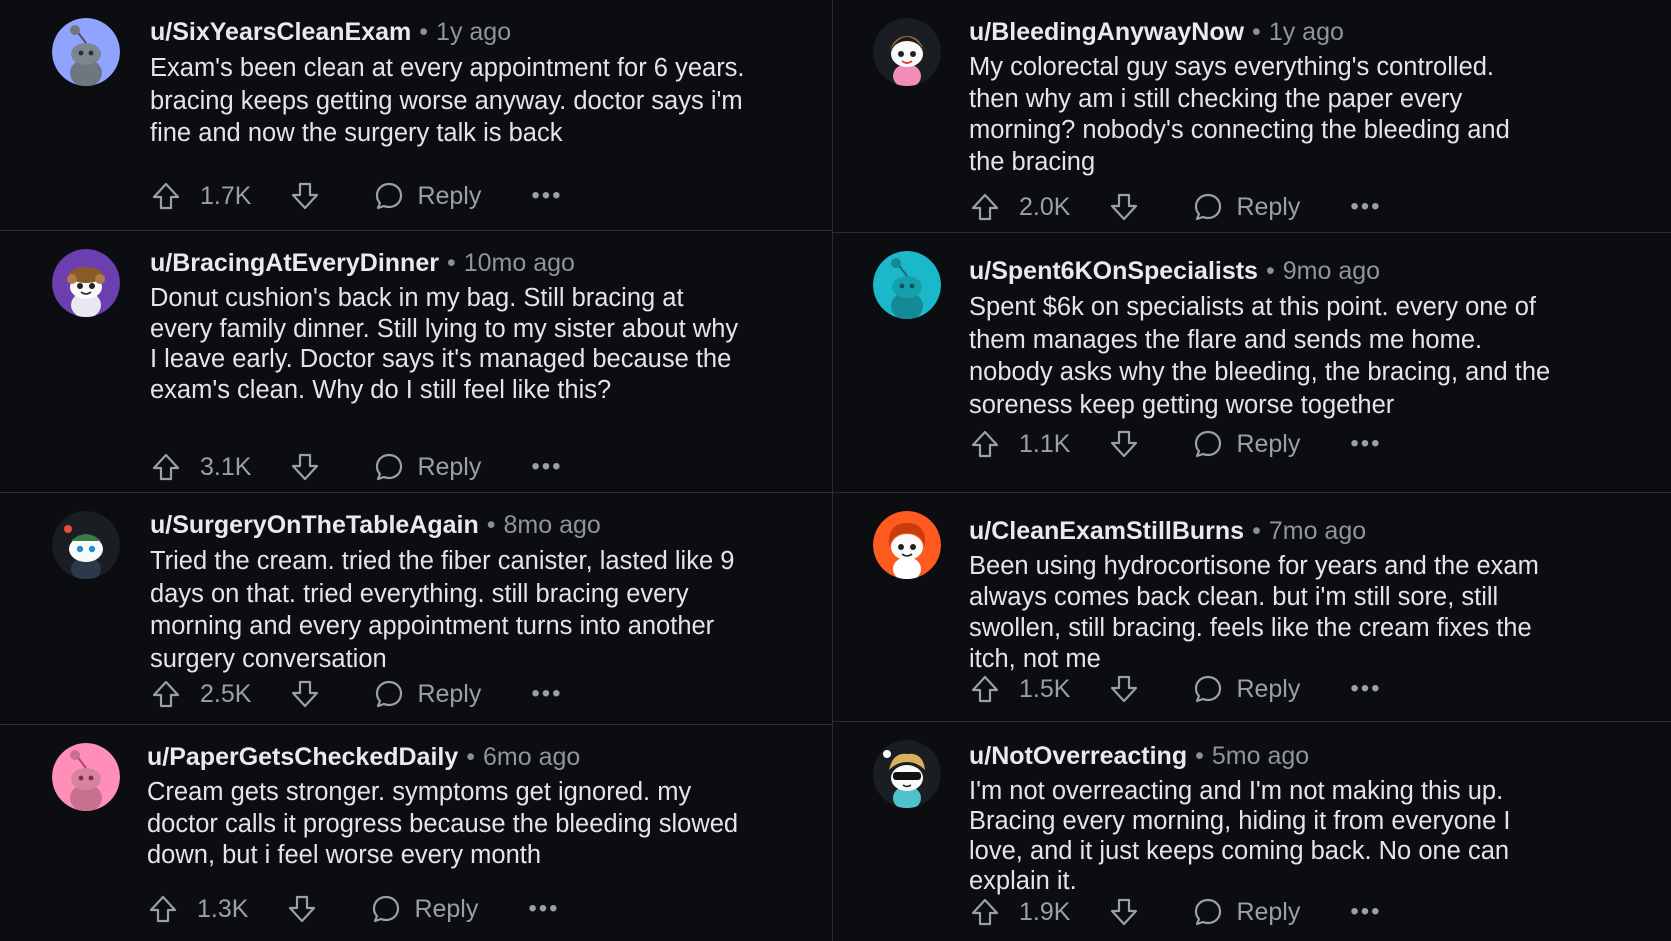 This screenshot has width=1671, height=941. Describe the element at coordinates (1175, 912) in the screenshot. I see `comment-actions: 1.9K Reply •••` at that location.